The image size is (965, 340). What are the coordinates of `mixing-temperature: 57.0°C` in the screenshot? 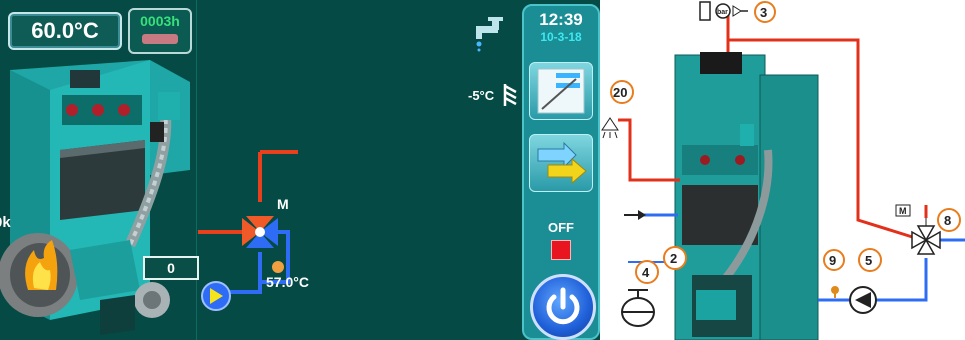 It's located at (287, 282).